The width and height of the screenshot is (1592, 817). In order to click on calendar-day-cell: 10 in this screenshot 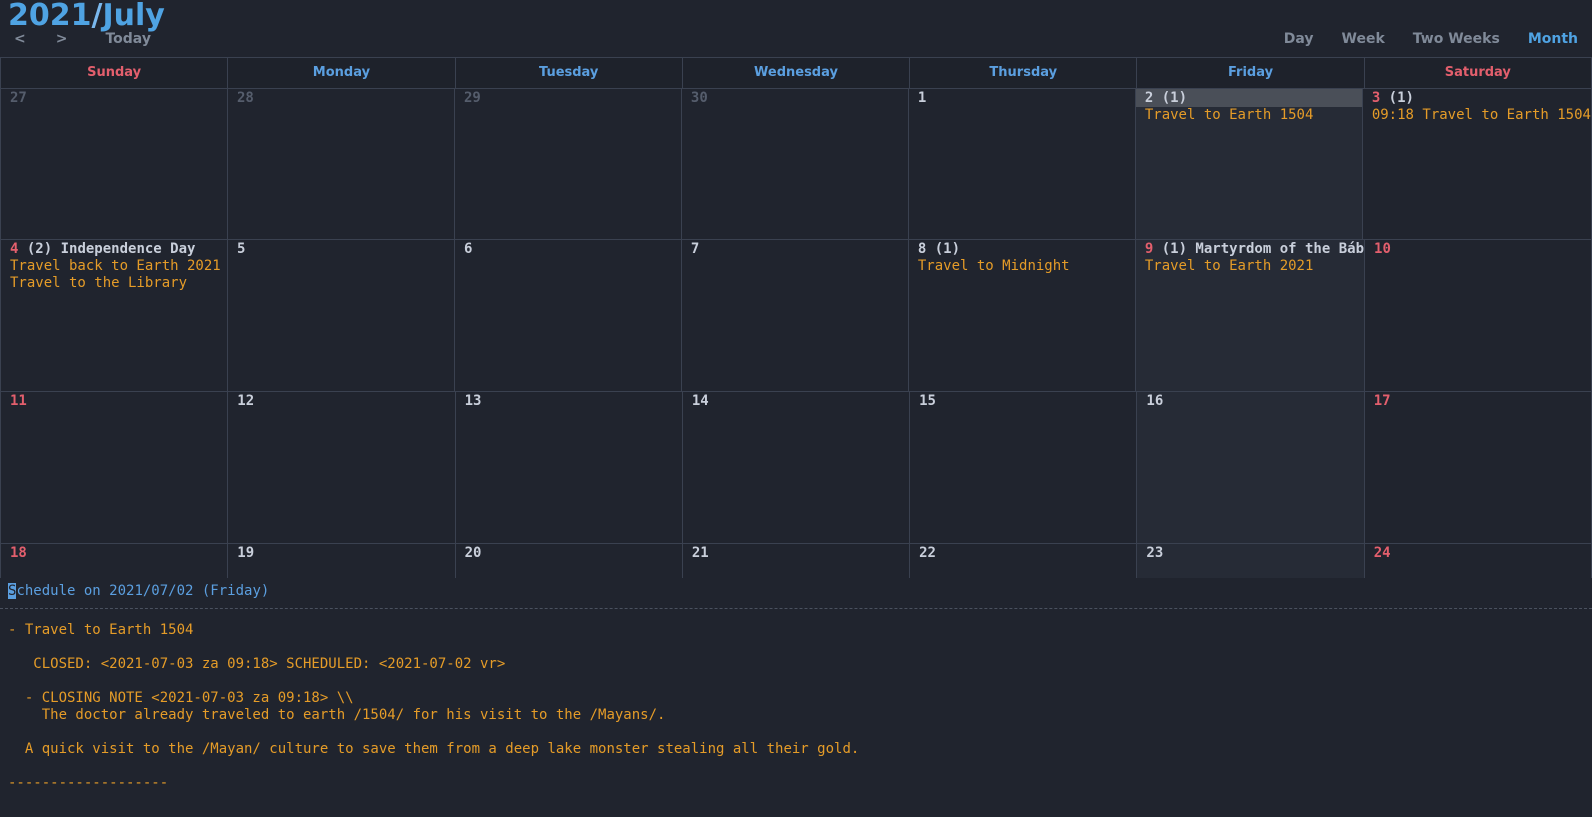, I will do `click(1478, 315)`.